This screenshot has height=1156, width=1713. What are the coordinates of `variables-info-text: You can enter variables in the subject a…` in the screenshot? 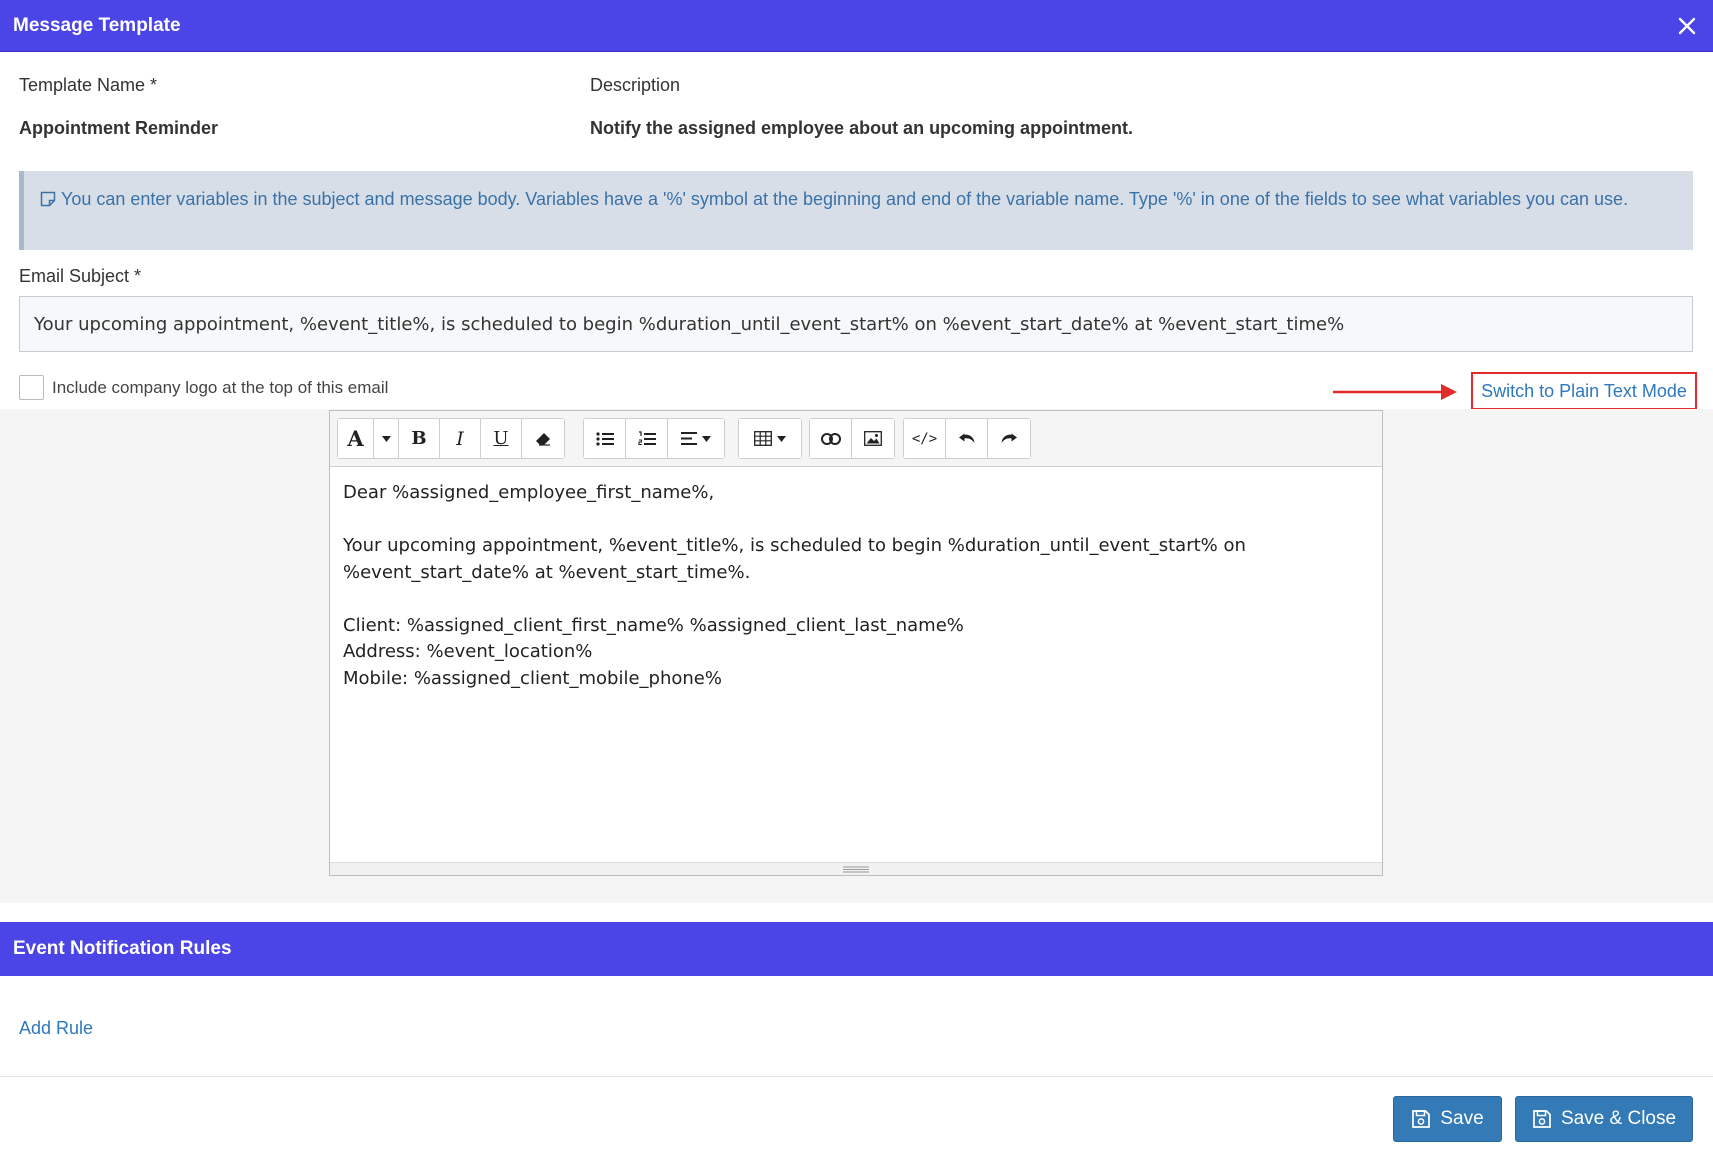 It's located at (845, 199).